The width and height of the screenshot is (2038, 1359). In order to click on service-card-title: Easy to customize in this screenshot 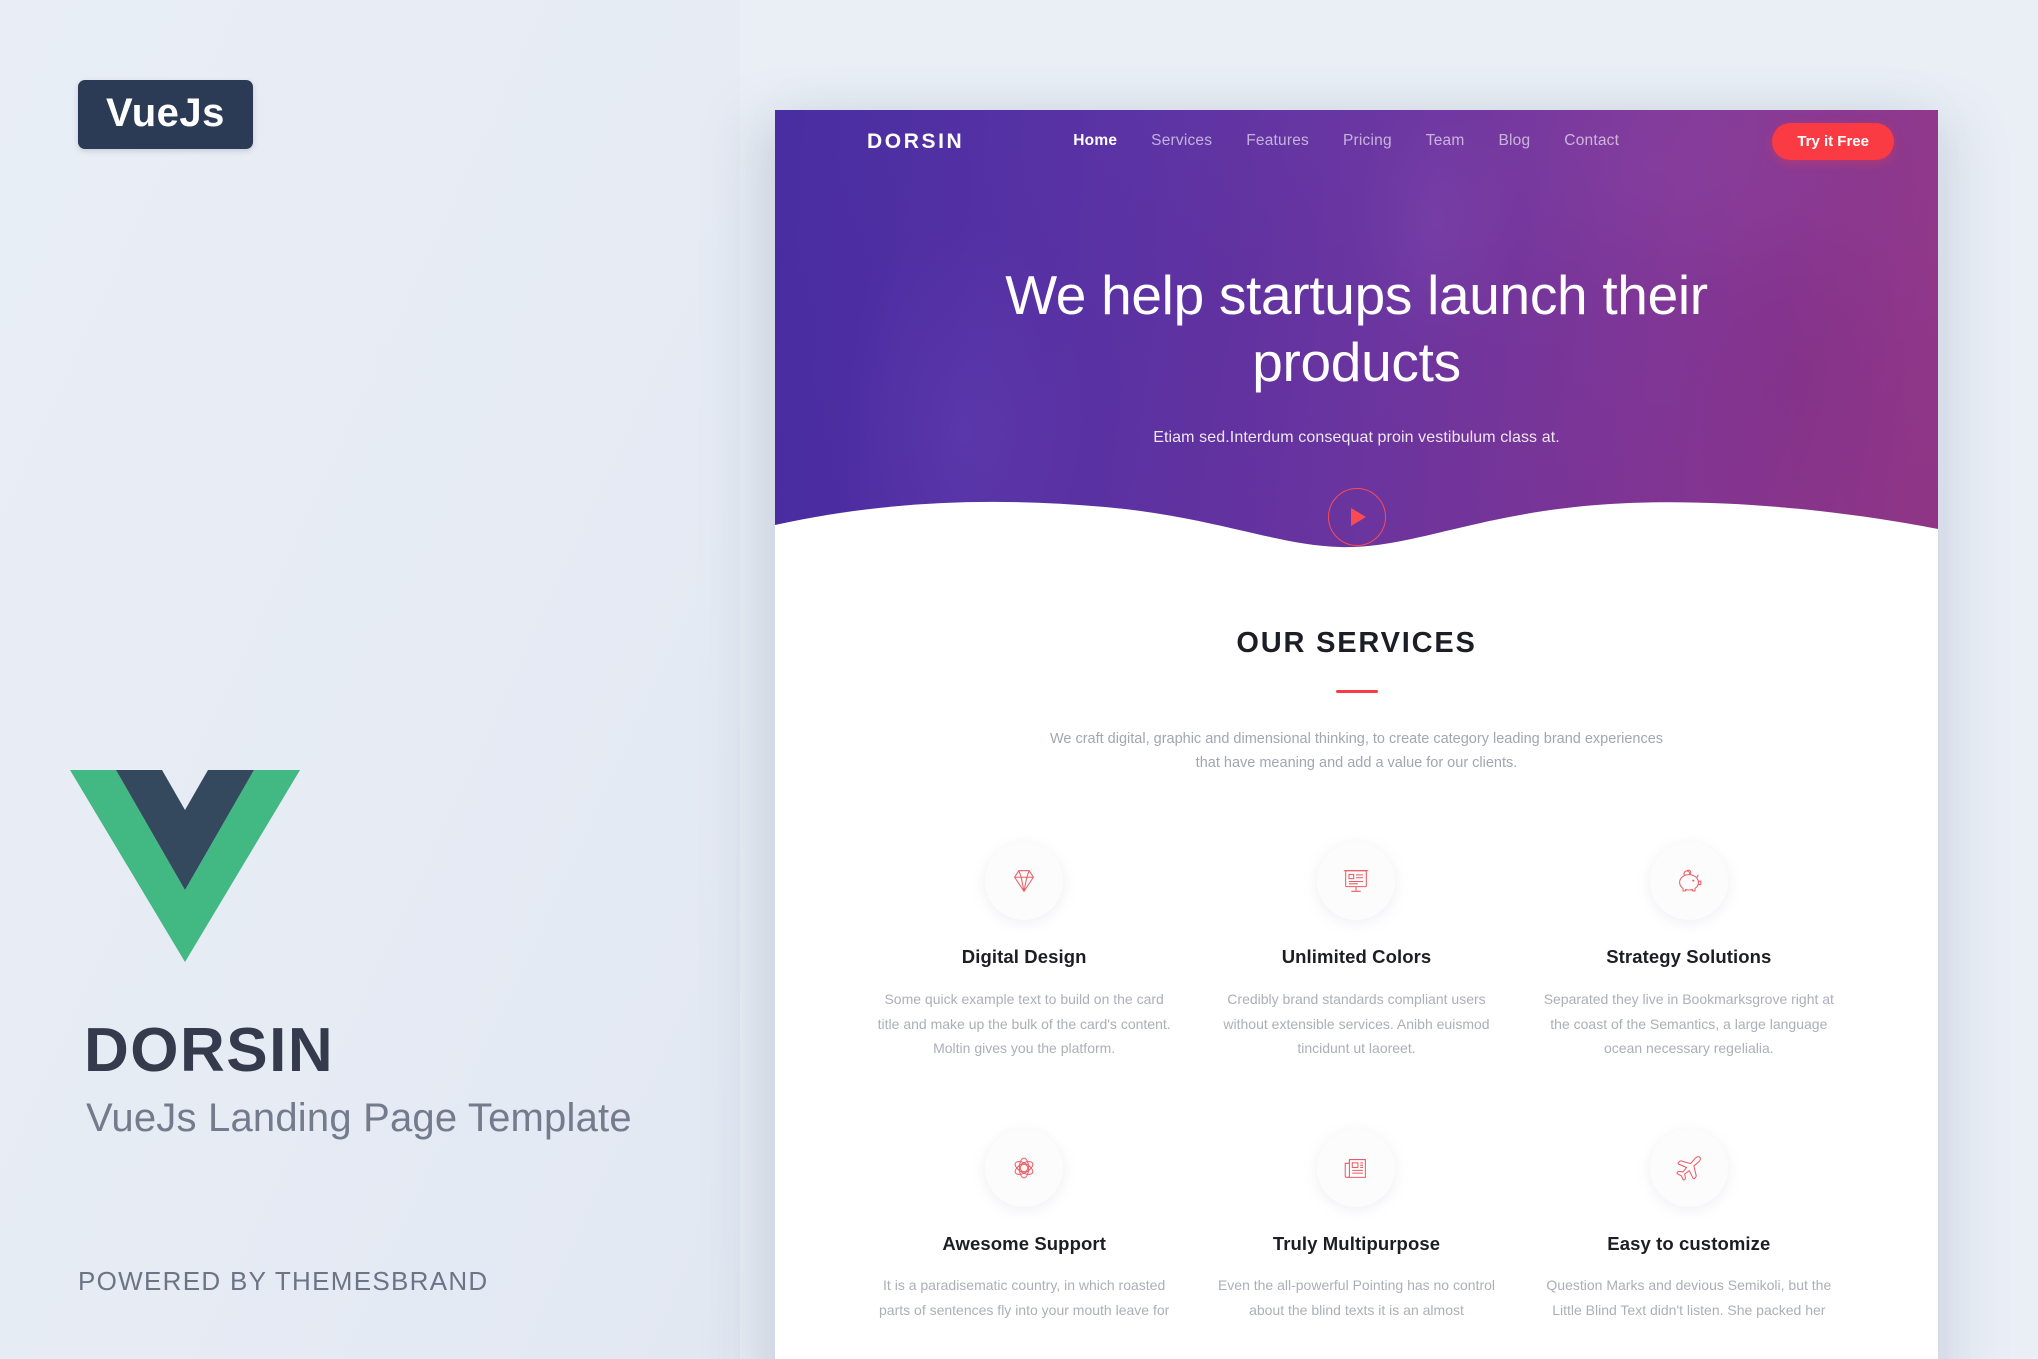, I will do `click(1689, 1243)`.